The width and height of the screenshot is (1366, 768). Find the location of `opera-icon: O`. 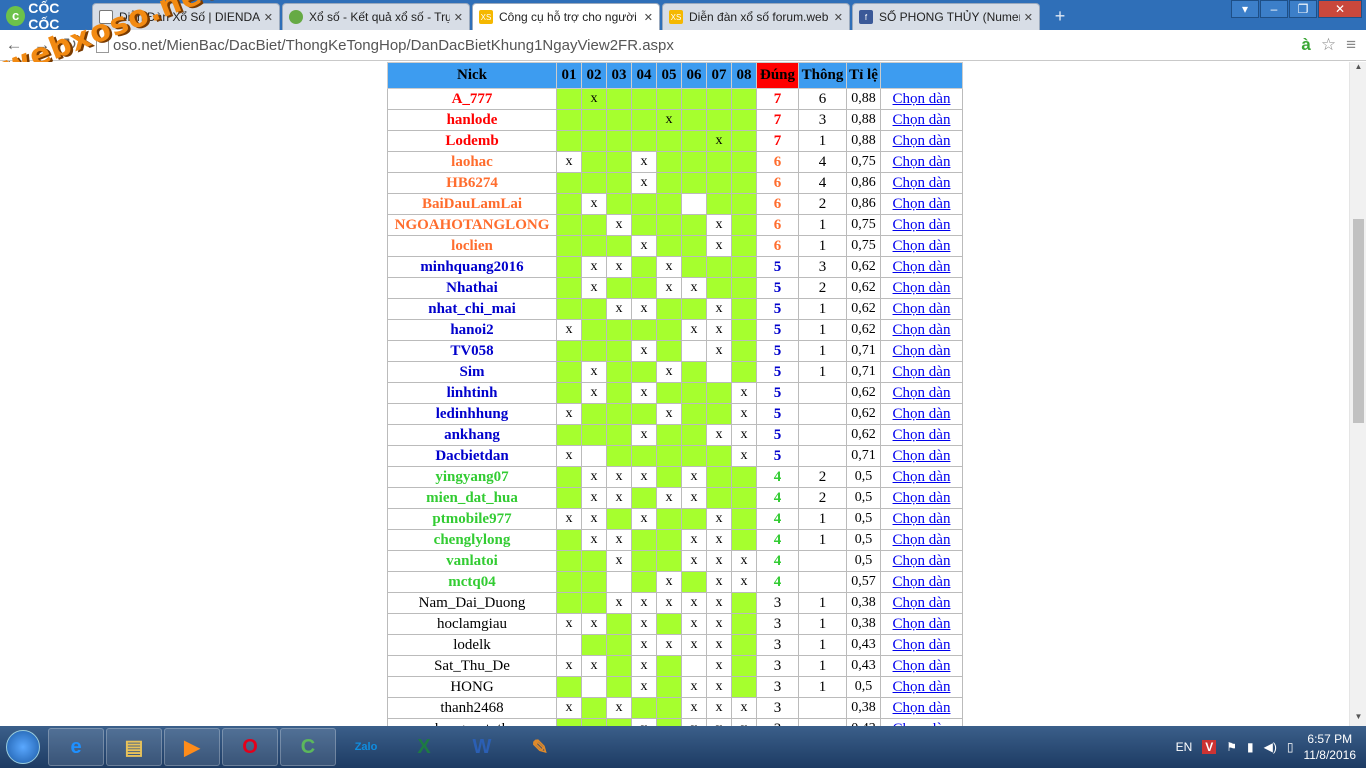

opera-icon: O is located at coordinates (250, 747).